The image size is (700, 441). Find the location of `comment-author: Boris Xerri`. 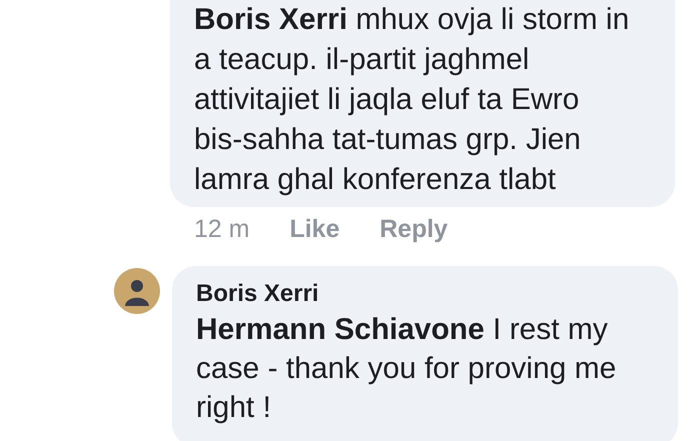

comment-author: Boris Xerri is located at coordinates (429, 294).